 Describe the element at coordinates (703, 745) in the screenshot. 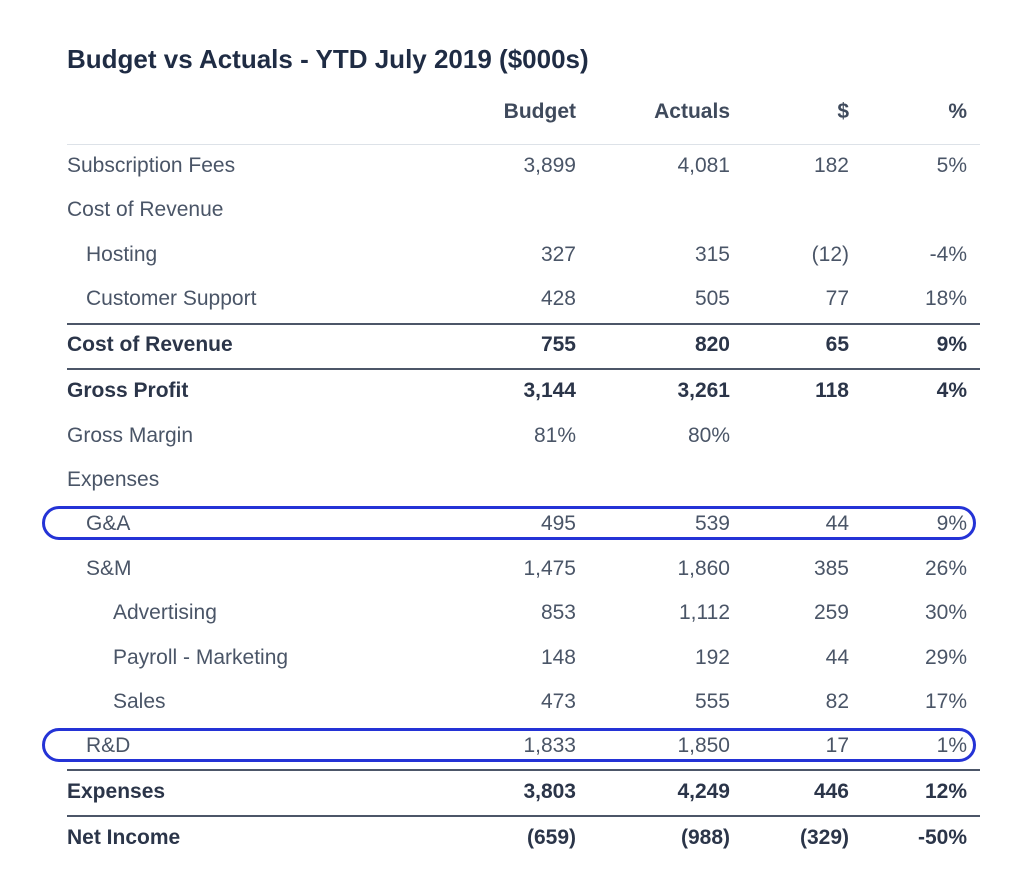

I see `actuals-value: 1,850` at that location.